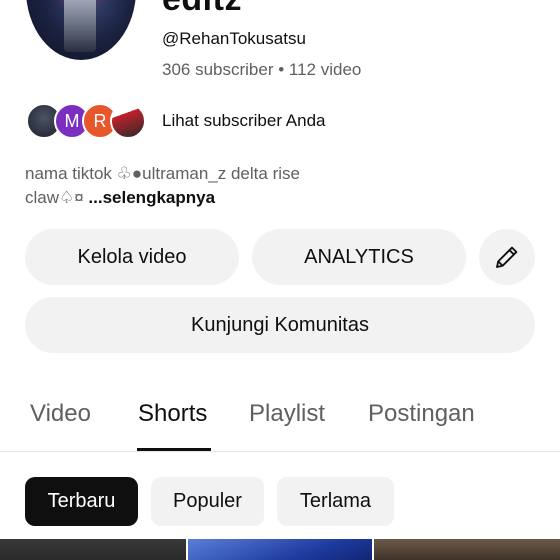 This screenshot has width=560, height=560. I want to click on tab-playlist: Playlist, so click(287, 414).